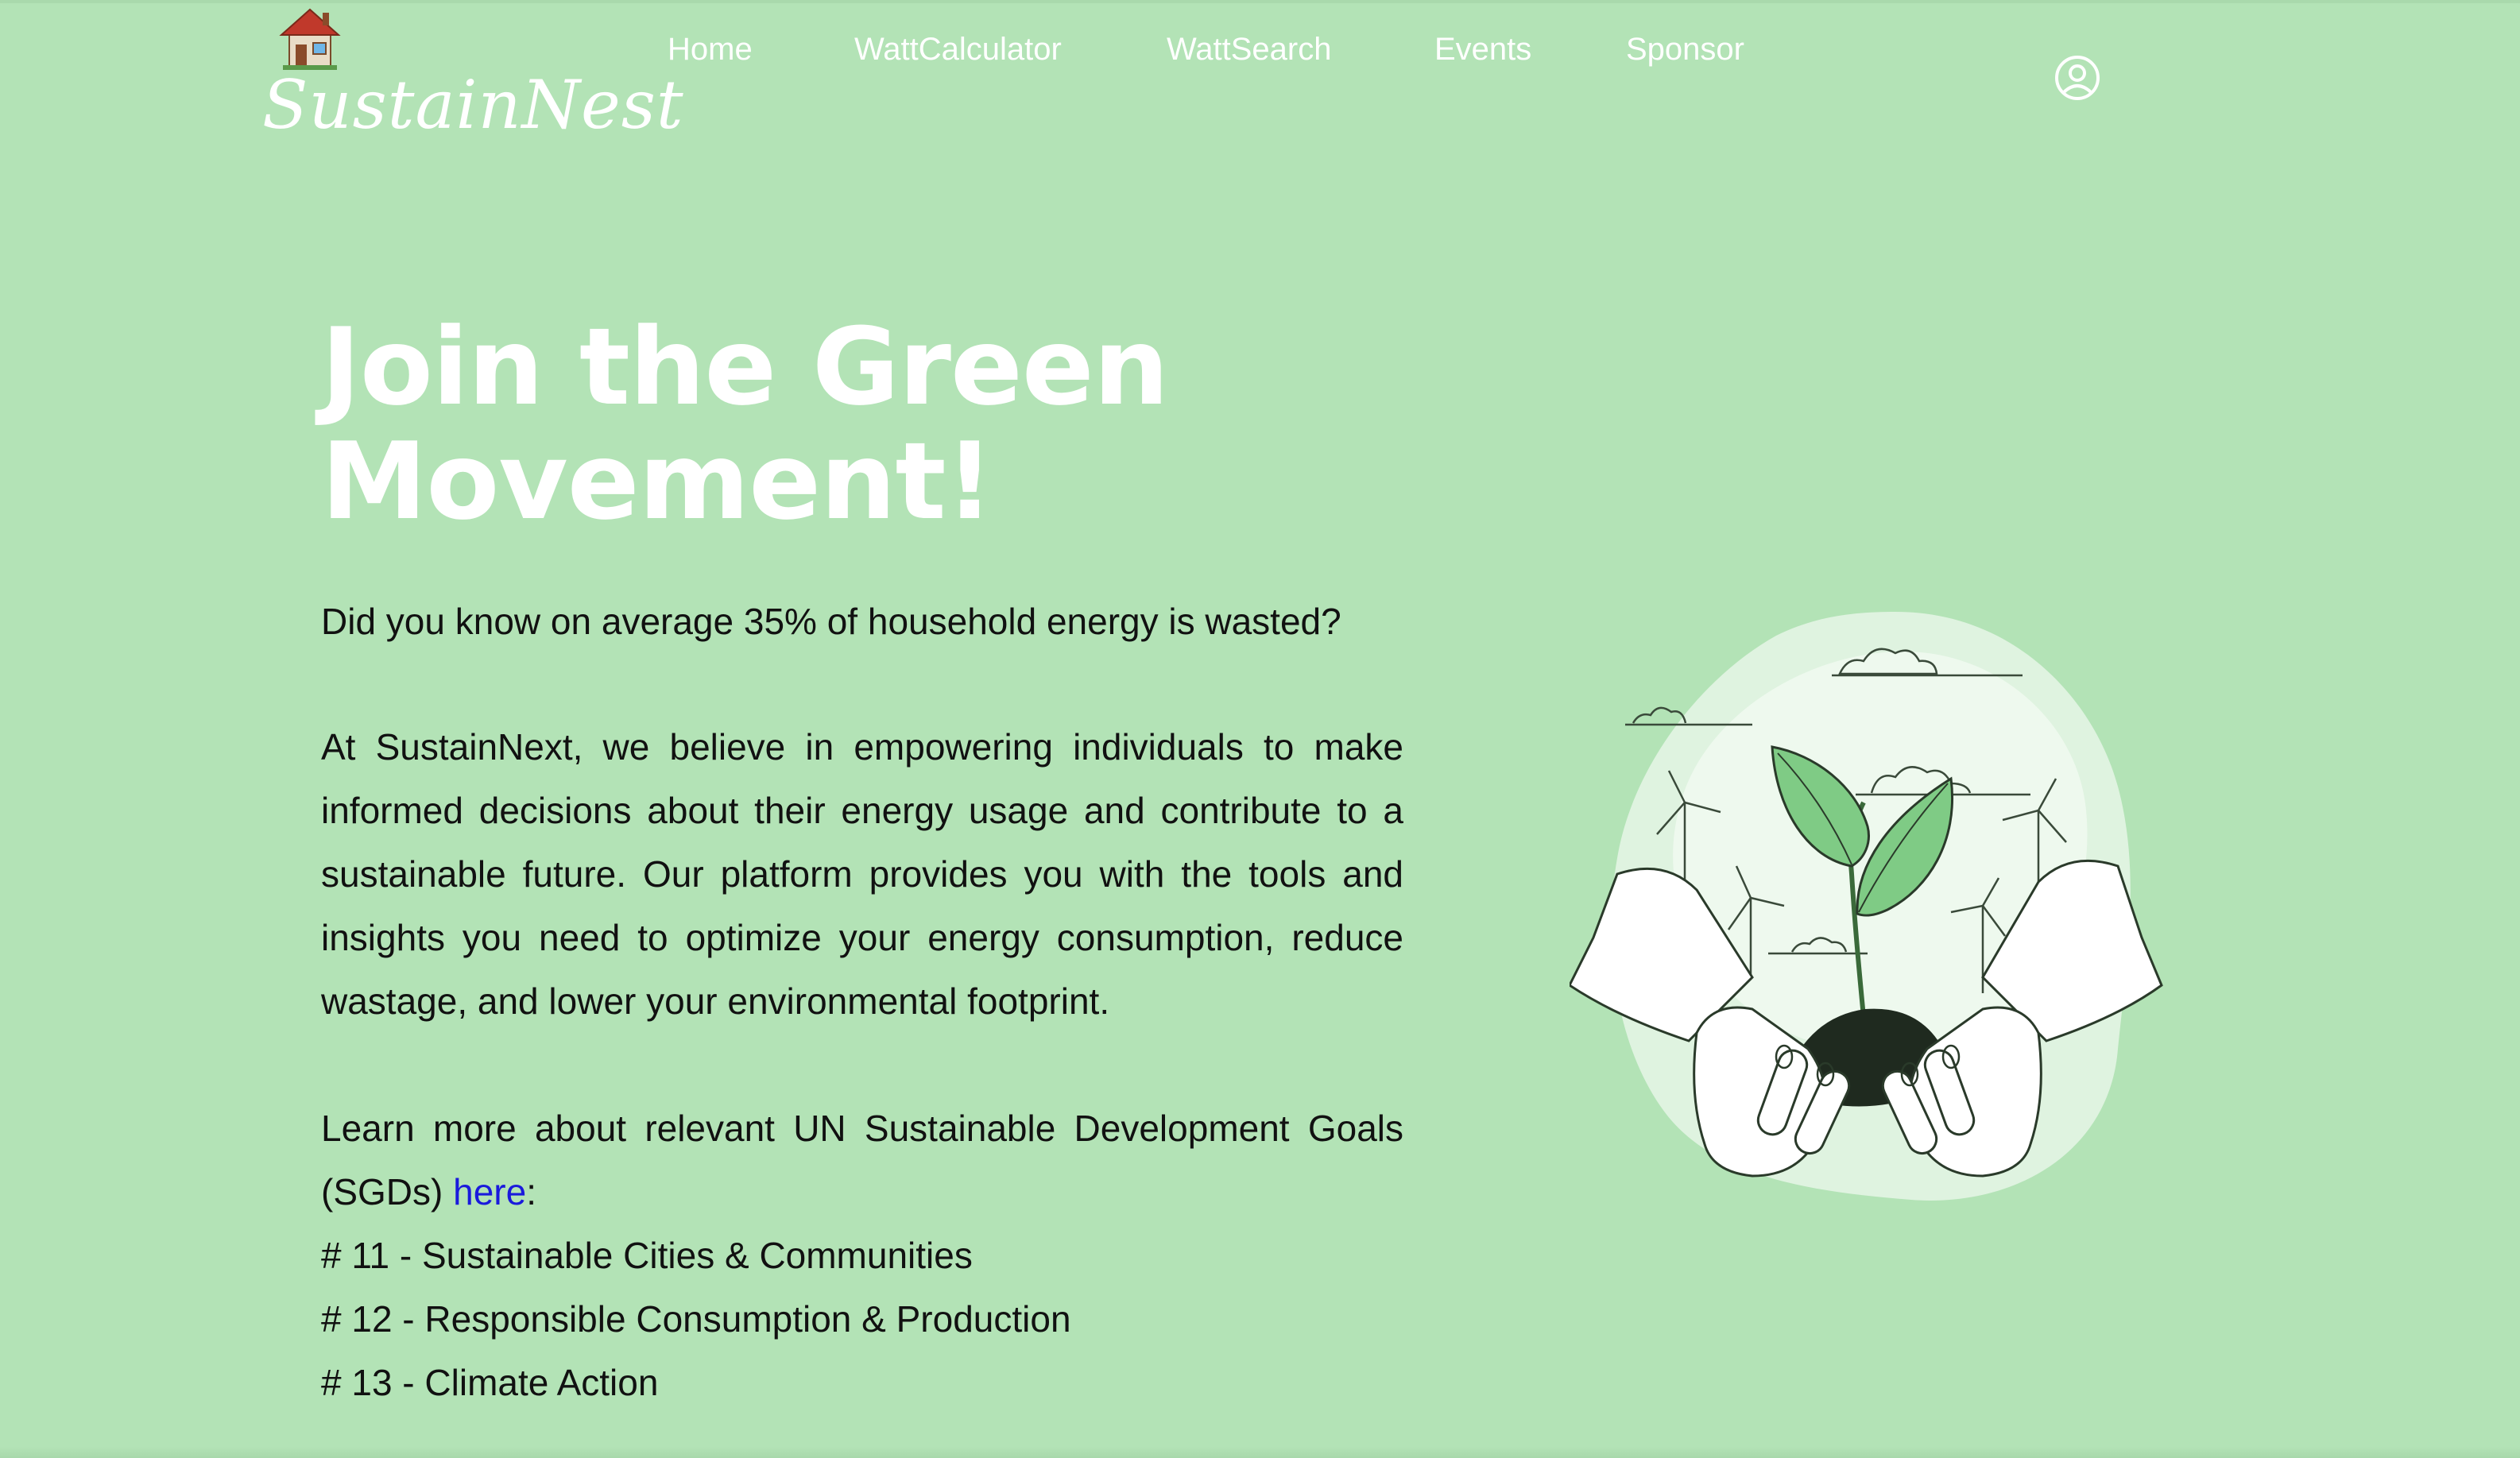 Image resolution: width=2520 pixels, height=1458 pixels. What do you see at coordinates (310, 39) in the screenshot?
I see `house-icon` at bounding box center [310, 39].